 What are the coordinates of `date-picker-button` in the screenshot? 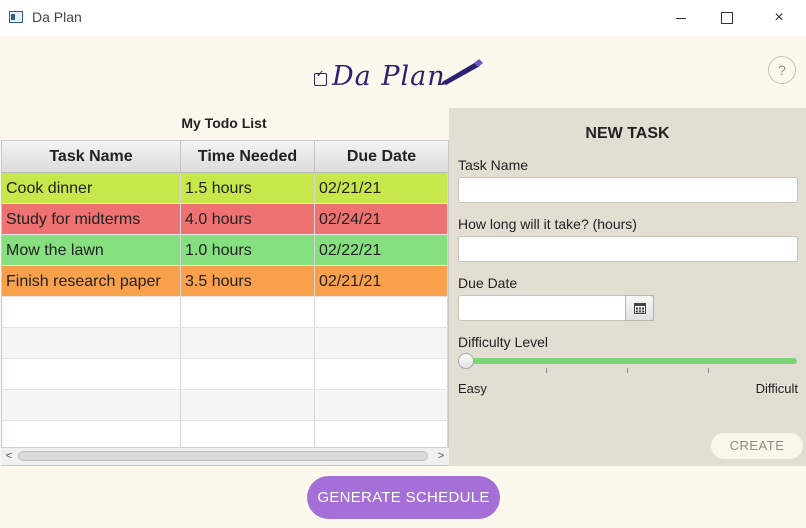 It's located at (639, 308).